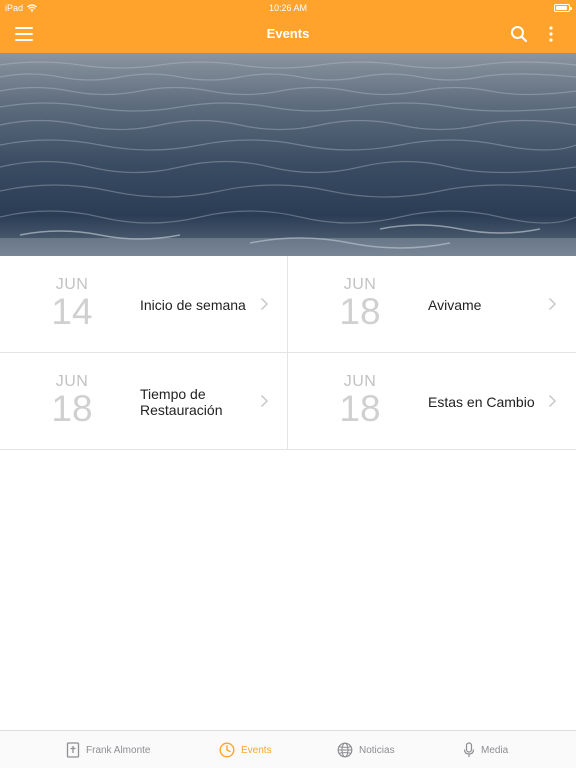  I want to click on event-card: JUN 18 Tiempo de Restauración, so click(144, 401).